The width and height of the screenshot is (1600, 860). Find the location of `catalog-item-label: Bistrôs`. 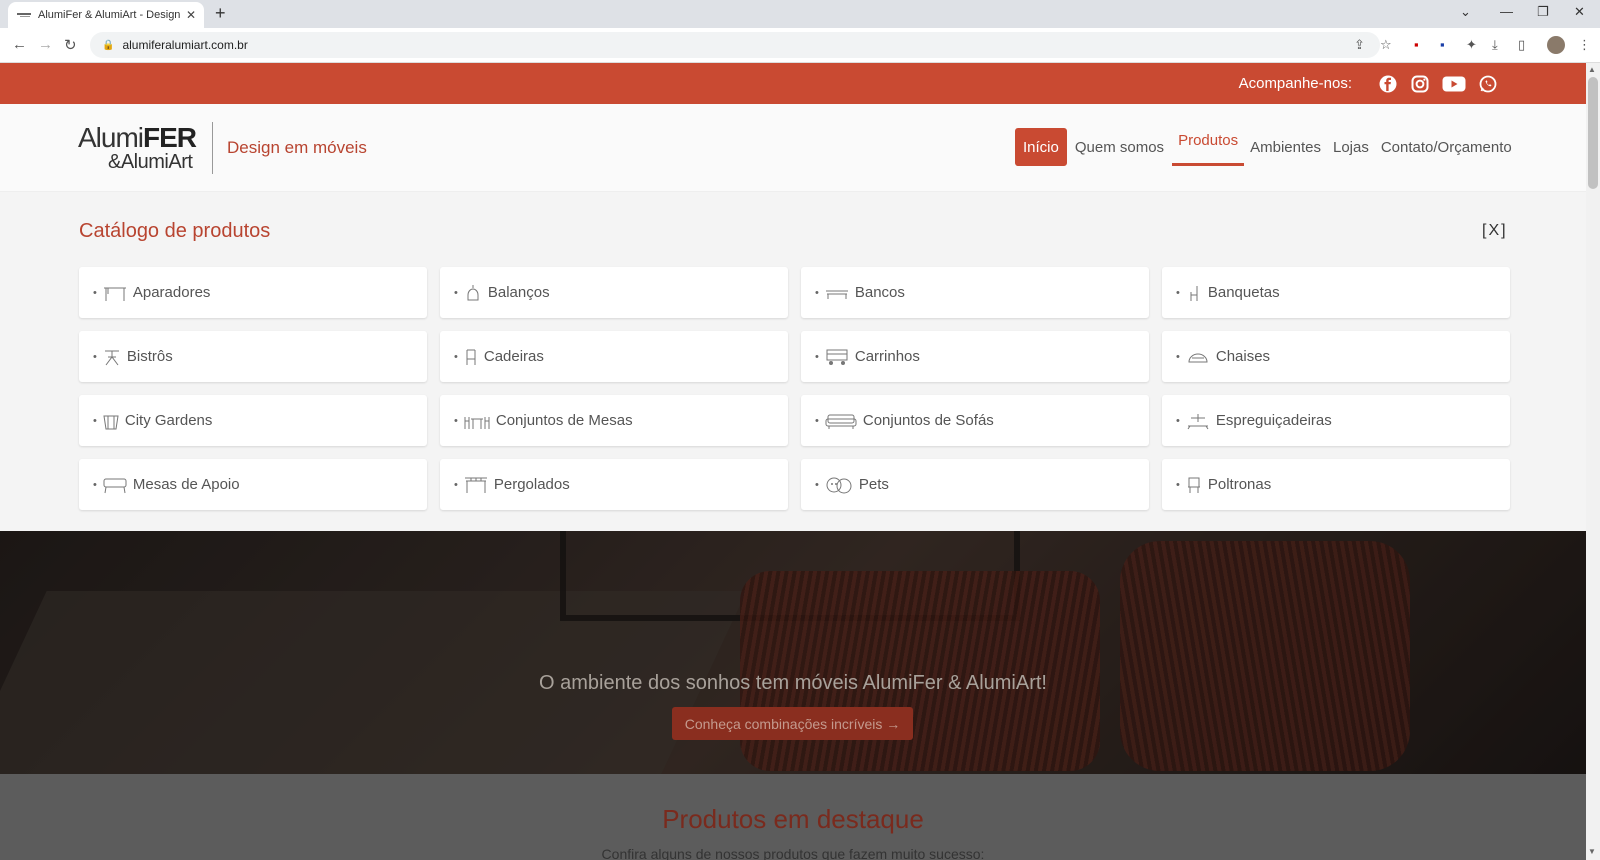

catalog-item-label: Bistrôs is located at coordinates (149, 356).